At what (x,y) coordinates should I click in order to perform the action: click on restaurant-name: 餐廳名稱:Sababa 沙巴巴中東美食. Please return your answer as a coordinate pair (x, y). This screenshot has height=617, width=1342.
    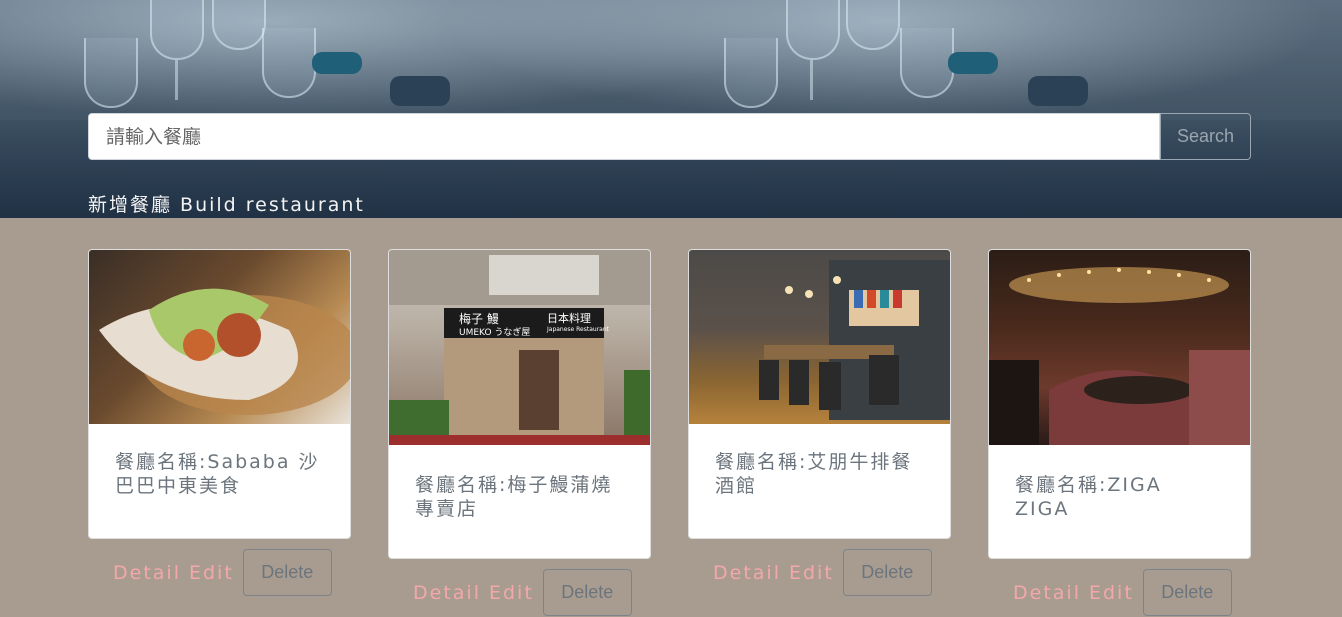
    Looking at the image, I should click on (217, 474).